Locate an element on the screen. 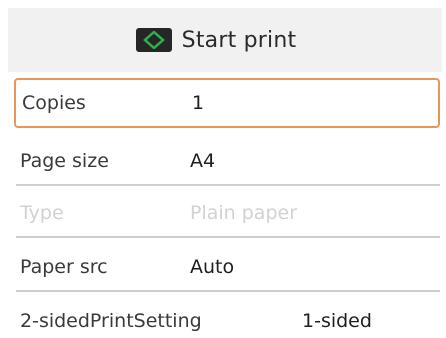  setting-label: Type is located at coordinates (42, 213).